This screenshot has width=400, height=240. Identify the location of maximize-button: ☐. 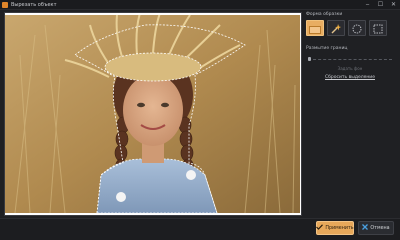
(380, 5).